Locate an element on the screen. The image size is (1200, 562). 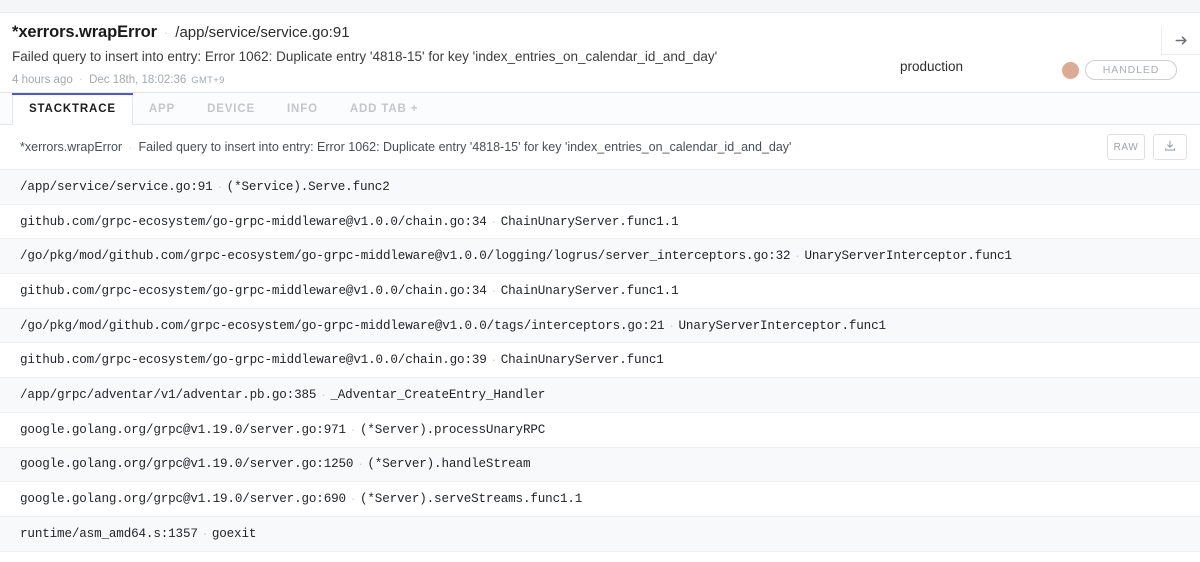
stack-frame-location: /app/service/service.go:91 is located at coordinates (116, 186).